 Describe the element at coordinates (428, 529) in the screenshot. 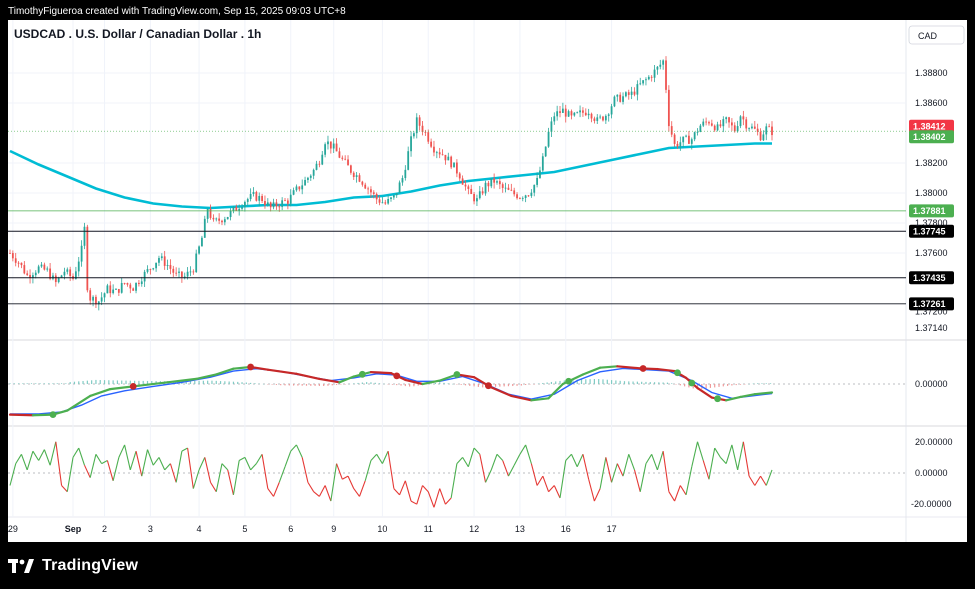

I see `time-axis-tick: 11` at that location.